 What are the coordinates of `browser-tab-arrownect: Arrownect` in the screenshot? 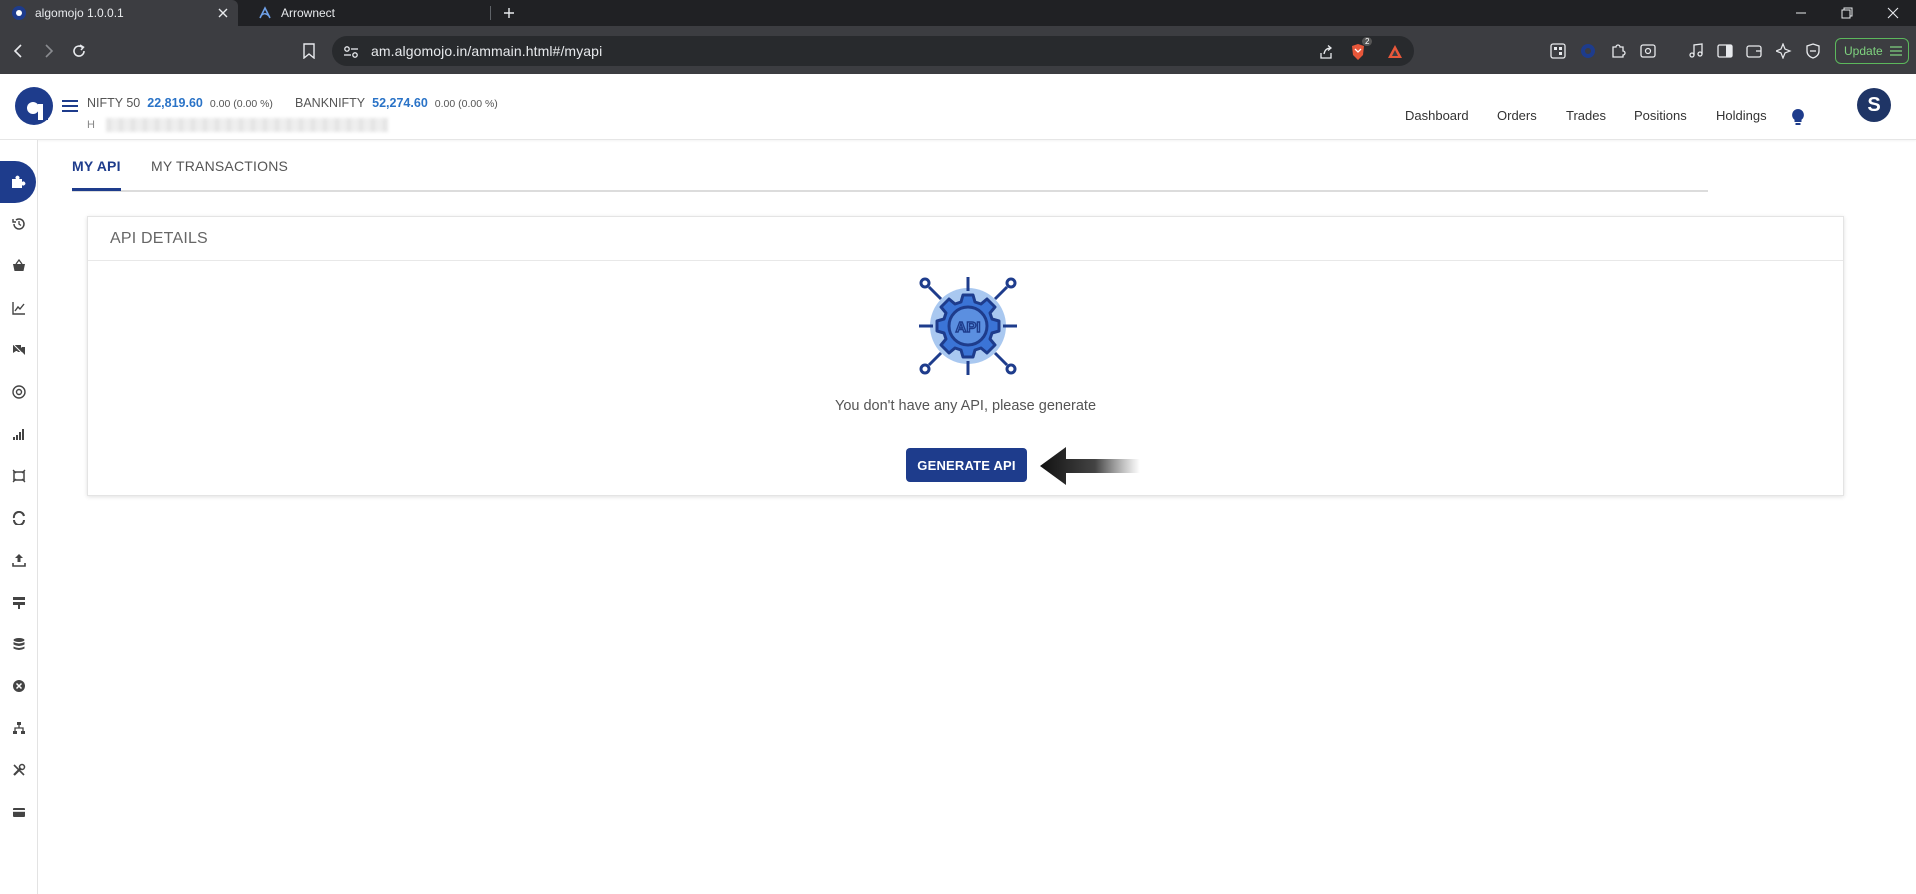 It's located at (368, 13).